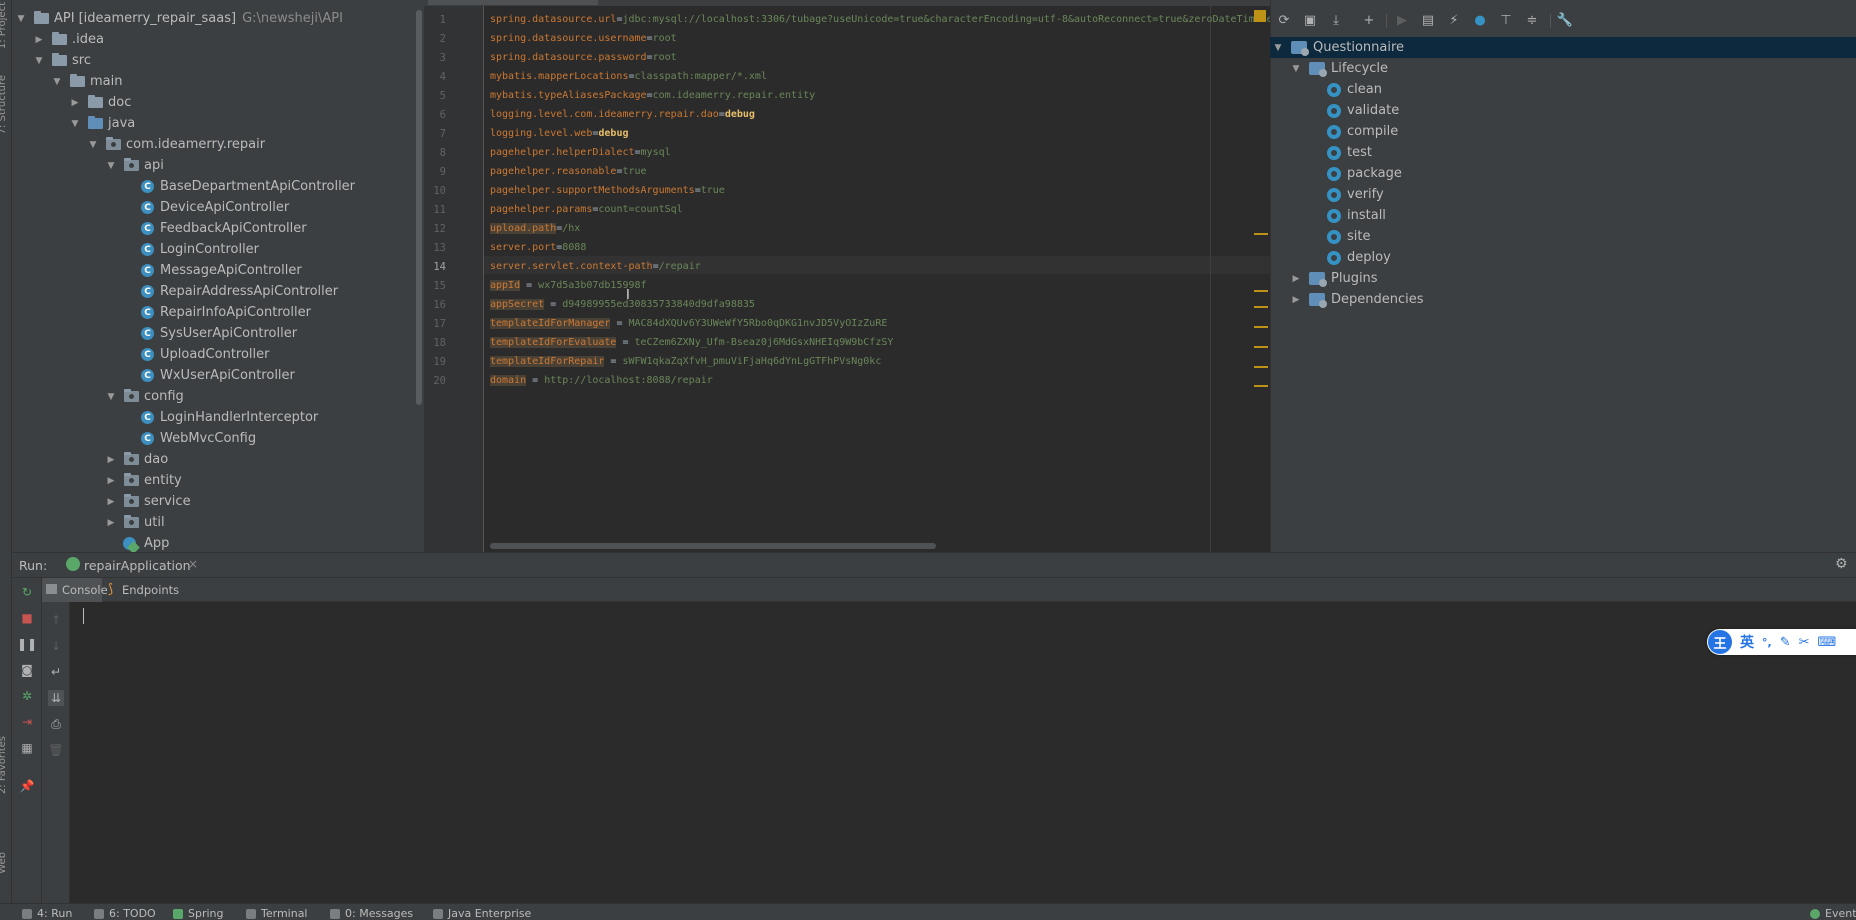  I want to click on lifecycle-phase-deploy: deploy, so click(1359, 257).